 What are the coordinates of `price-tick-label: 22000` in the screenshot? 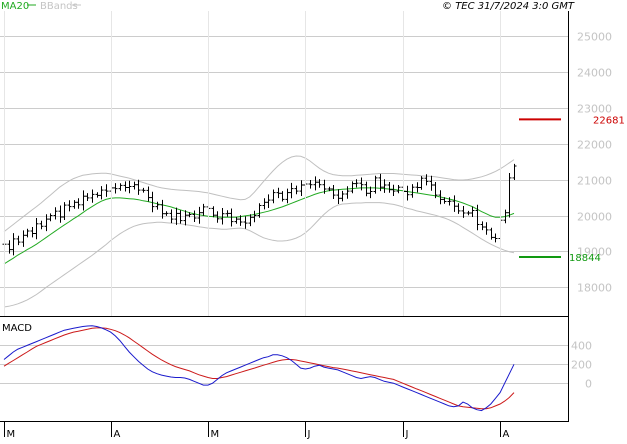 It's located at (594, 145).